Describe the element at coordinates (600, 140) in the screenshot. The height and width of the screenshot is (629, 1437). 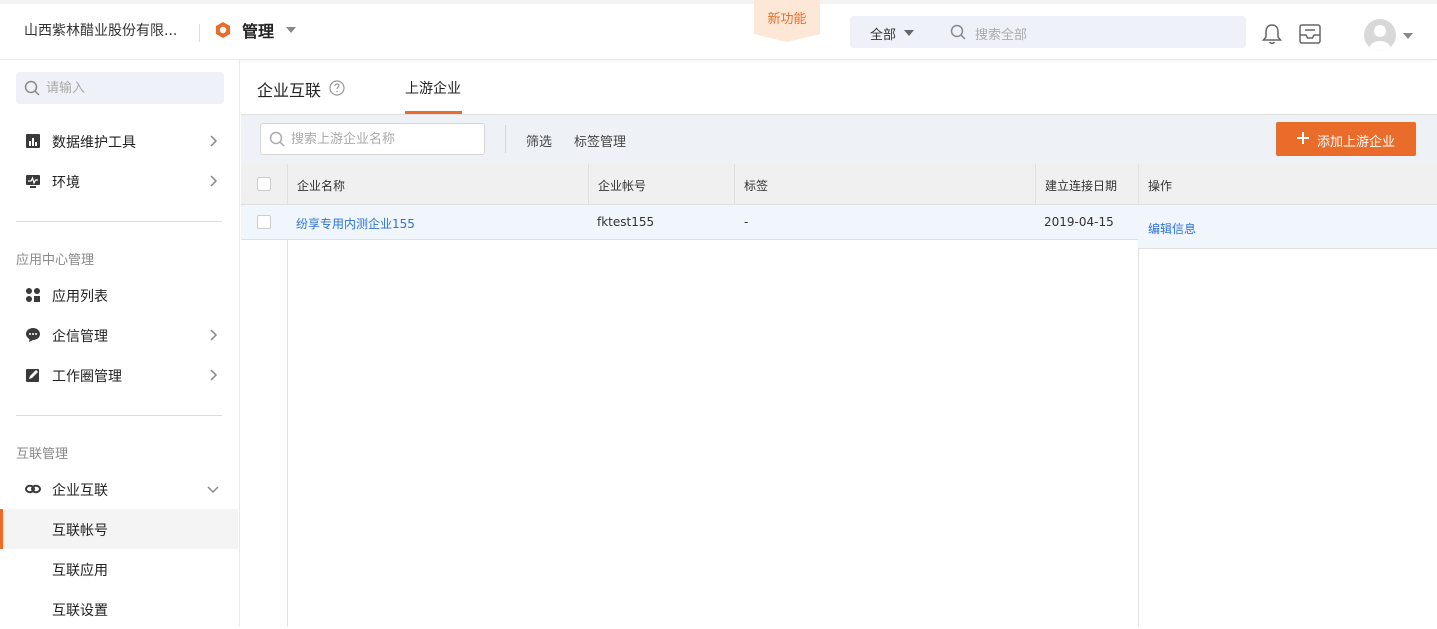
I see `tag-manage-button: 标签管理` at that location.